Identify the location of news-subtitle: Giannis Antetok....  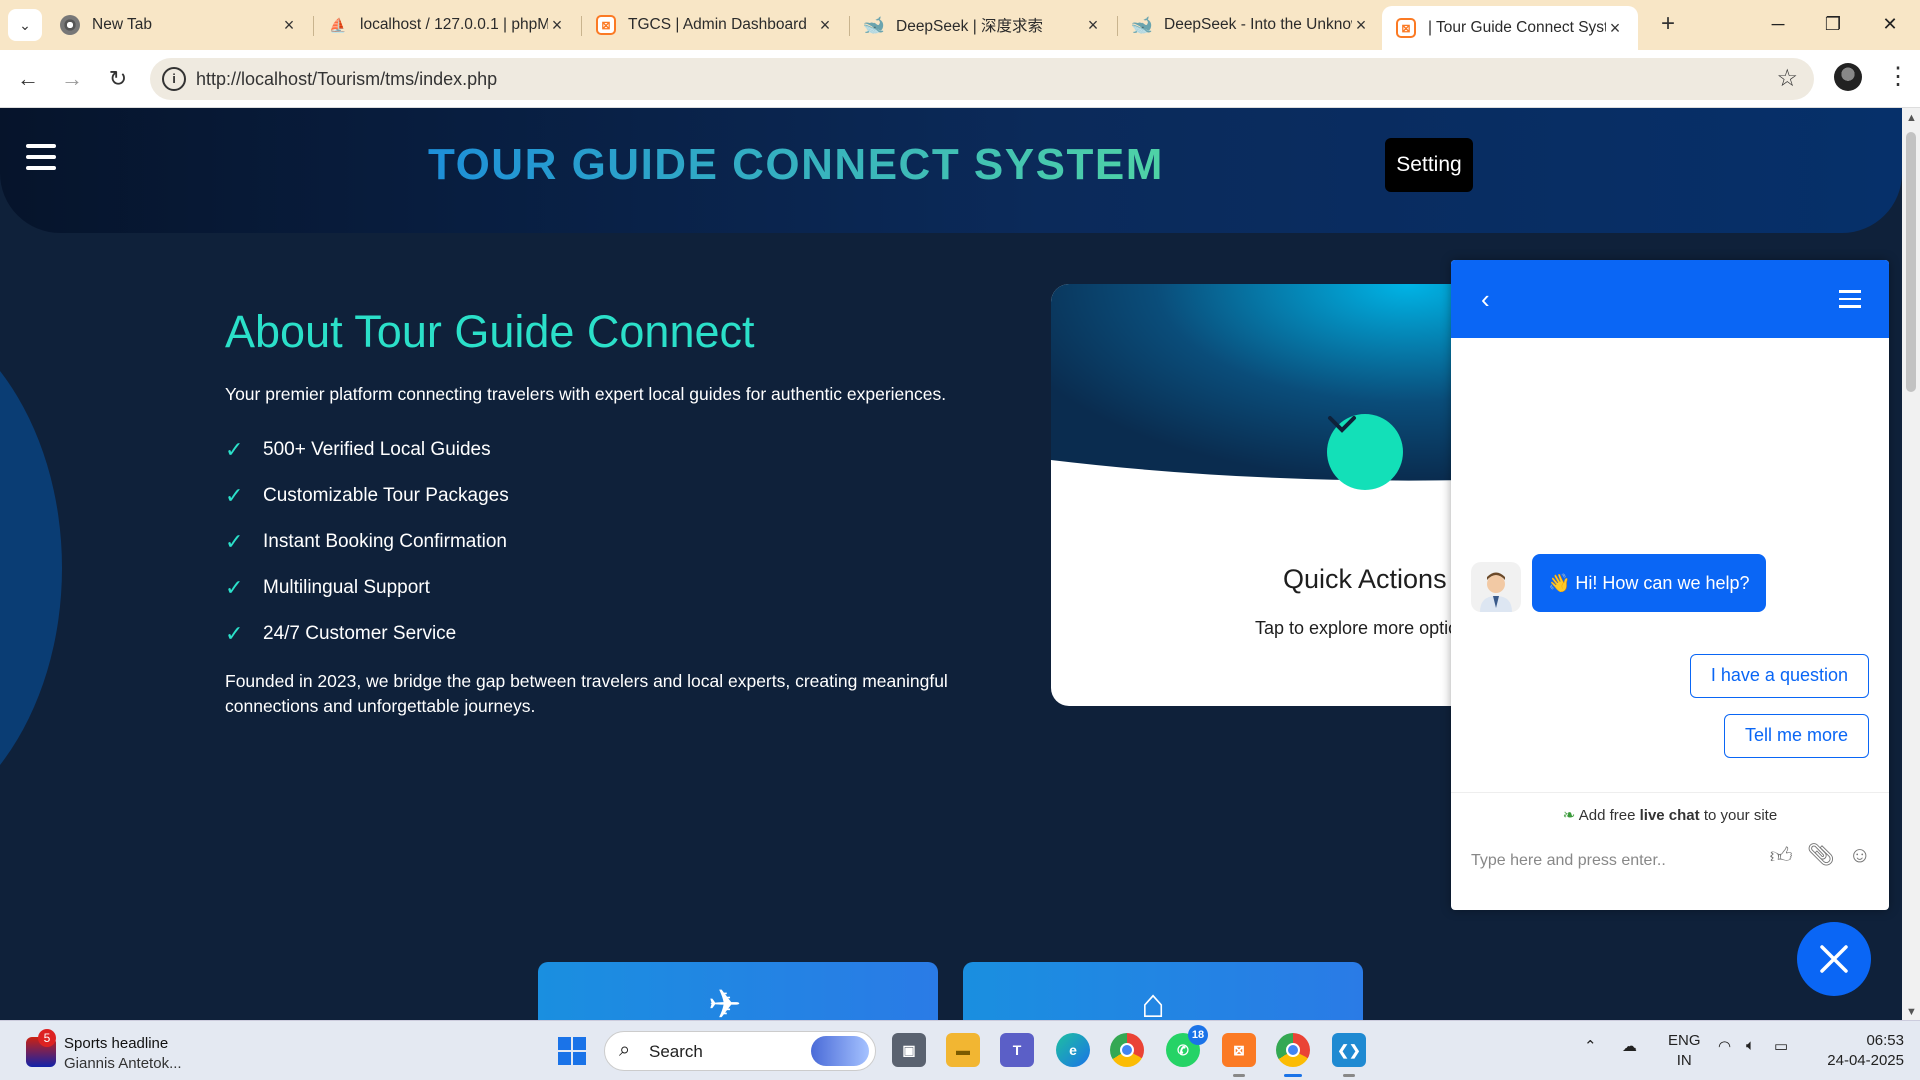
(123, 1063).